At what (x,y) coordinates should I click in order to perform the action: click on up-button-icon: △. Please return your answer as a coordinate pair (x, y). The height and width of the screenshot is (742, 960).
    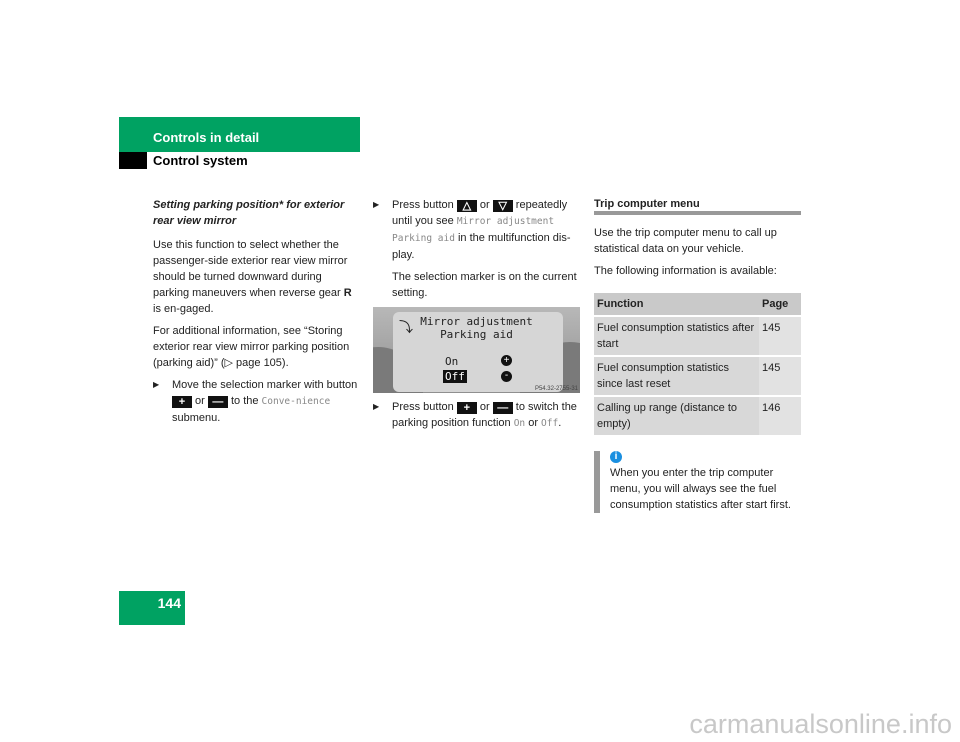
    Looking at the image, I should click on (466, 206).